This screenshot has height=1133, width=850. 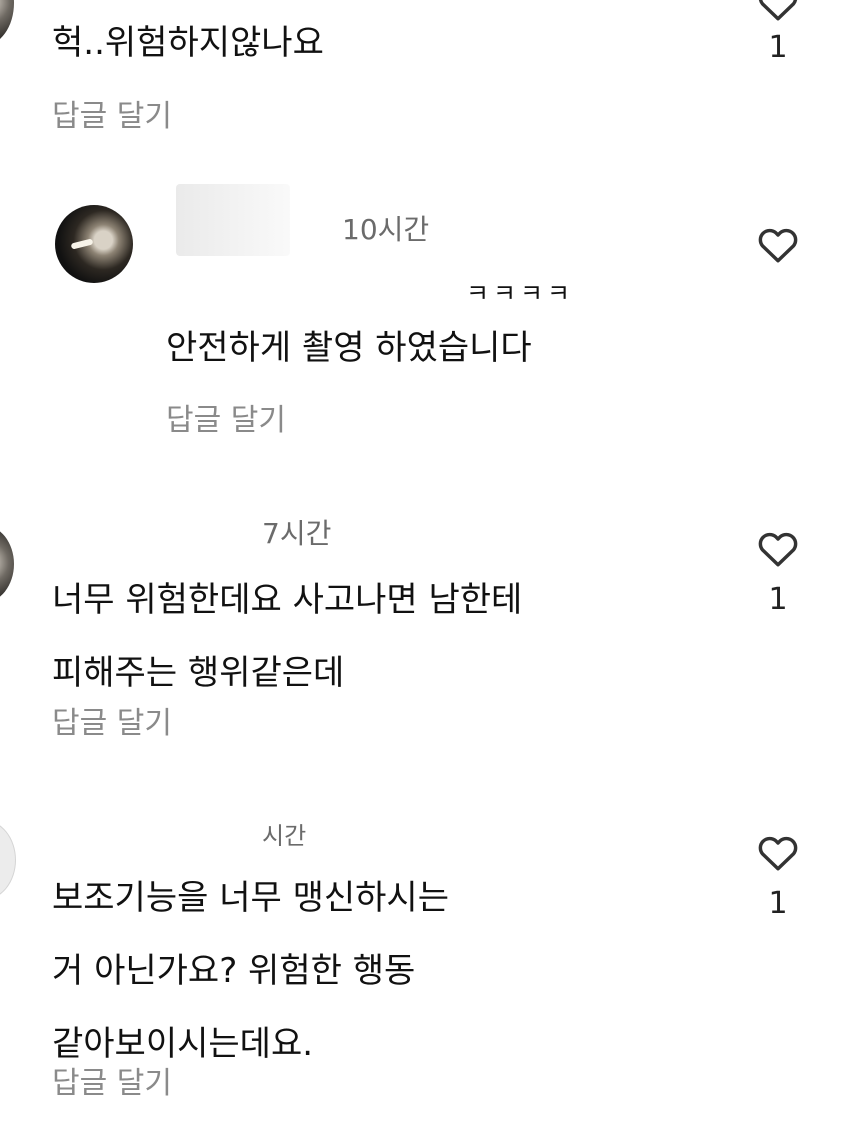 What do you see at coordinates (234, 971) in the screenshot?
I see `comment-line: 거 아닌가요? 위험한 행동` at bounding box center [234, 971].